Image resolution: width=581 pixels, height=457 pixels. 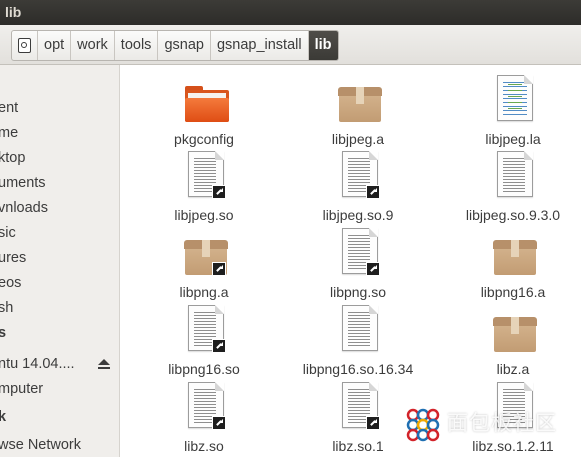 I want to click on sidebar-item-music: sic, so click(x=8, y=233).